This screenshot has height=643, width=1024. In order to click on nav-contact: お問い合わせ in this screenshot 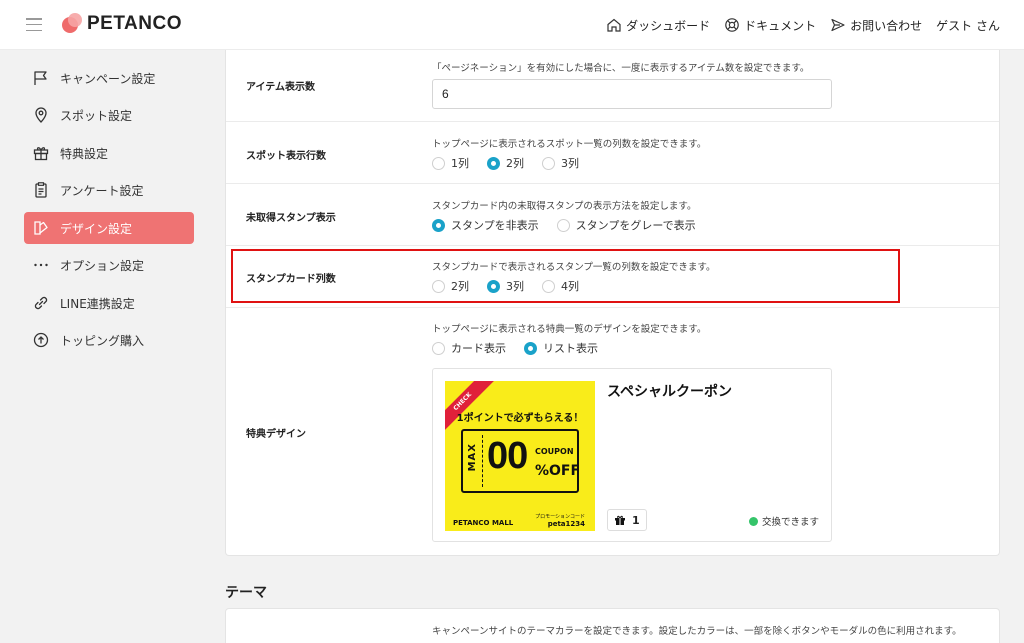, I will do `click(876, 25)`.